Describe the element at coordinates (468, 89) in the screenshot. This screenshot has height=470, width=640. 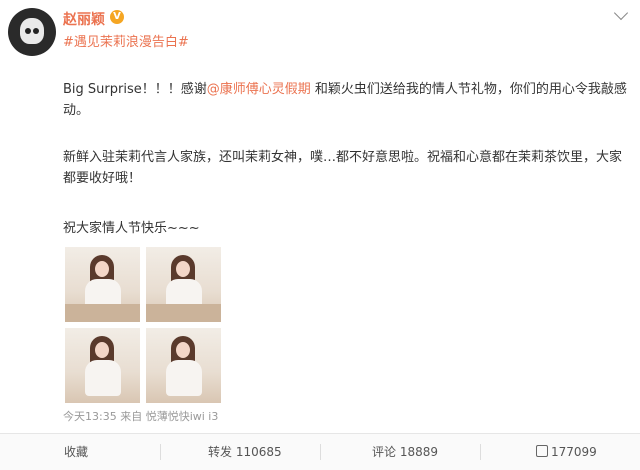
I see `post-text-b: 和颖火虫们送给我的情人节礼物，你们的用心令我敲感` at that location.